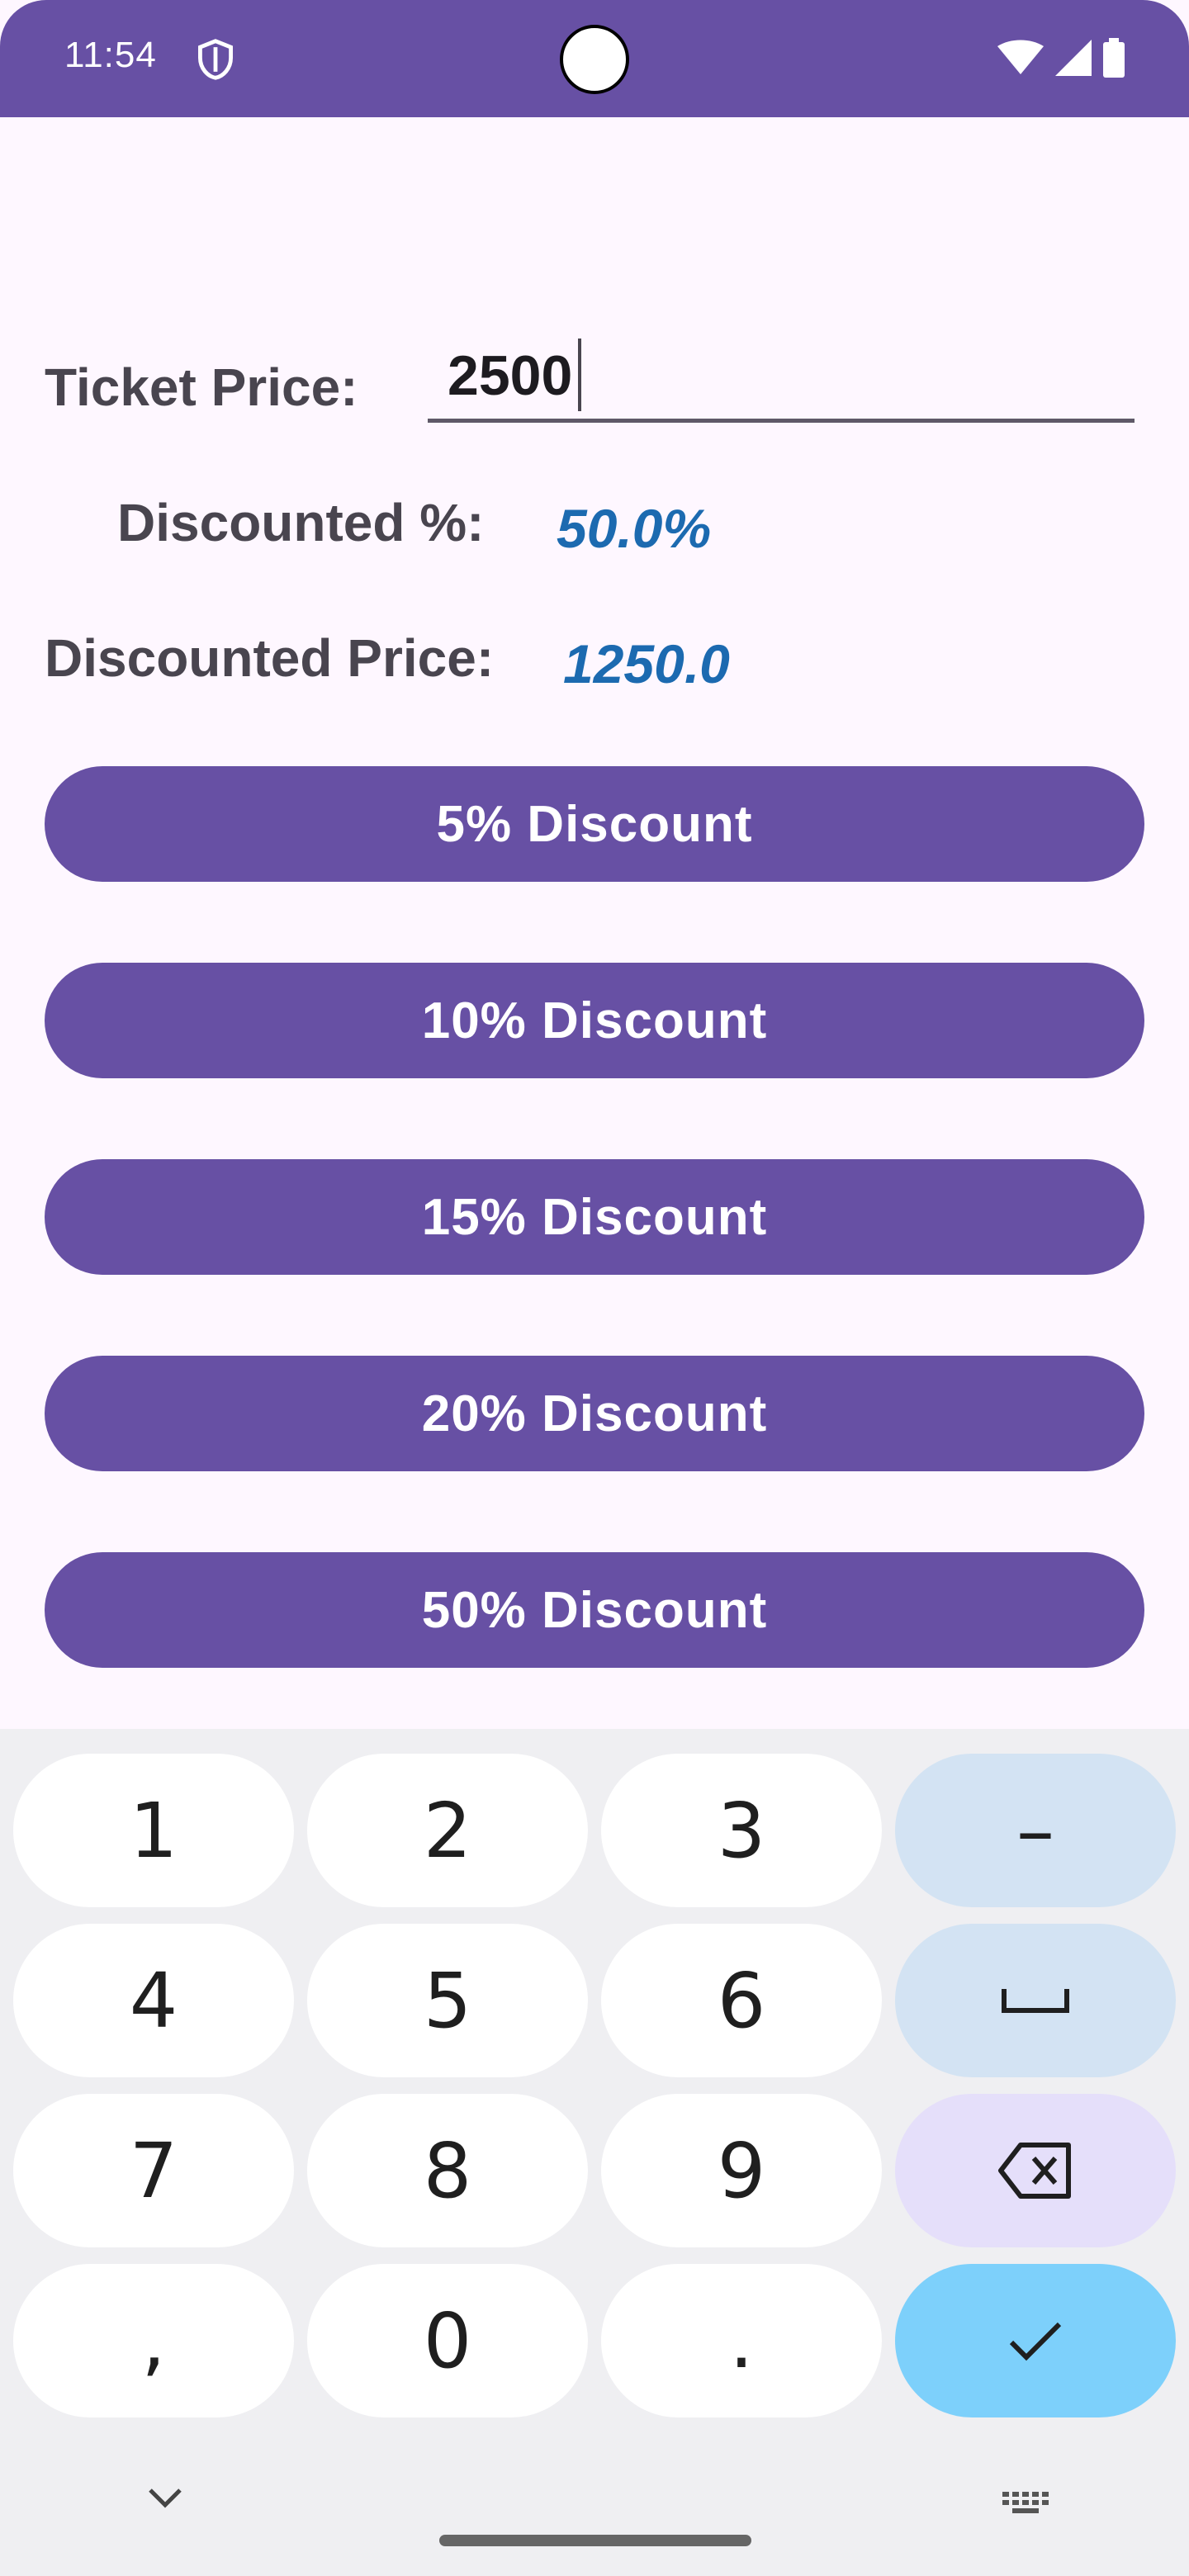 This screenshot has height=2576, width=1189. I want to click on text-caret, so click(579, 375).